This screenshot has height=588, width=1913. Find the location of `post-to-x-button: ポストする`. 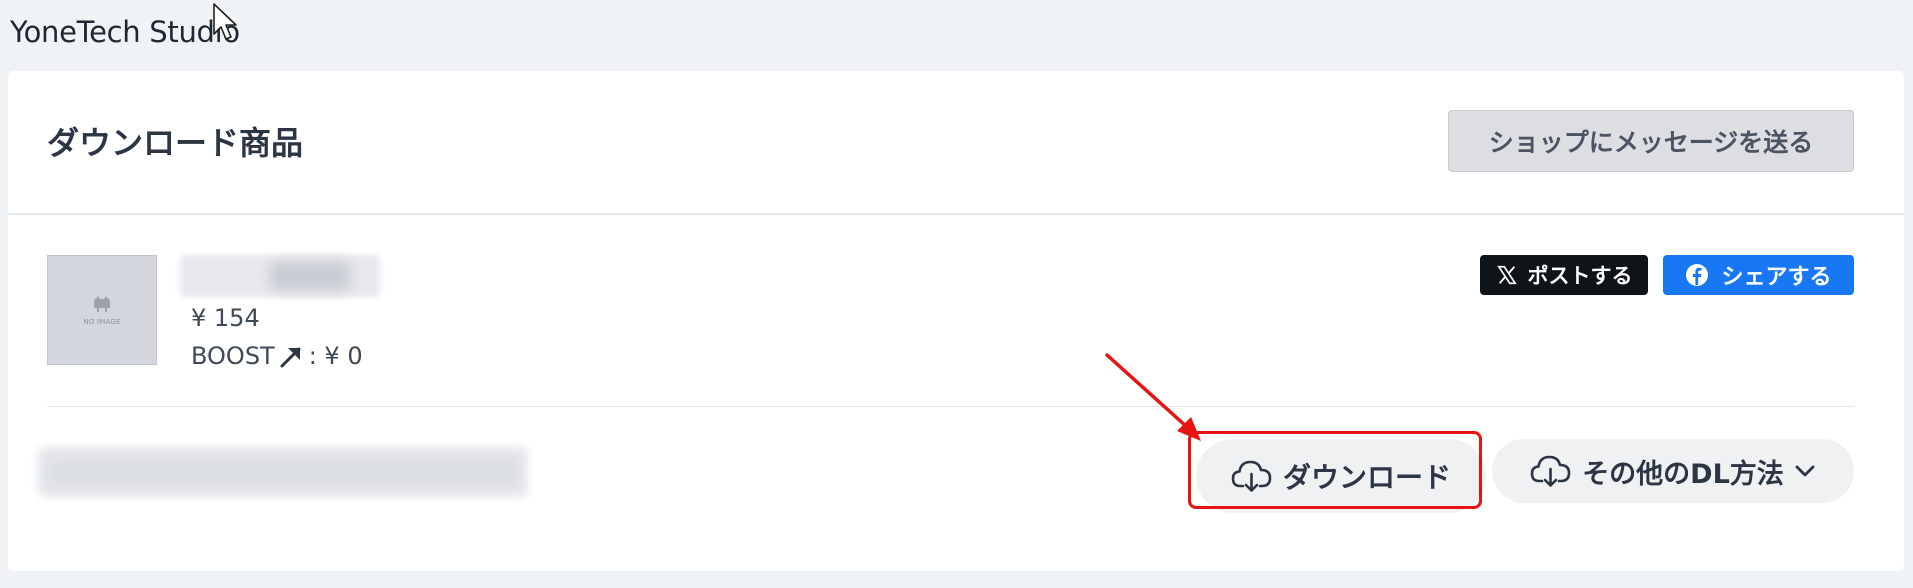

post-to-x-button: ポストする is located at coordinates (1564, 275).